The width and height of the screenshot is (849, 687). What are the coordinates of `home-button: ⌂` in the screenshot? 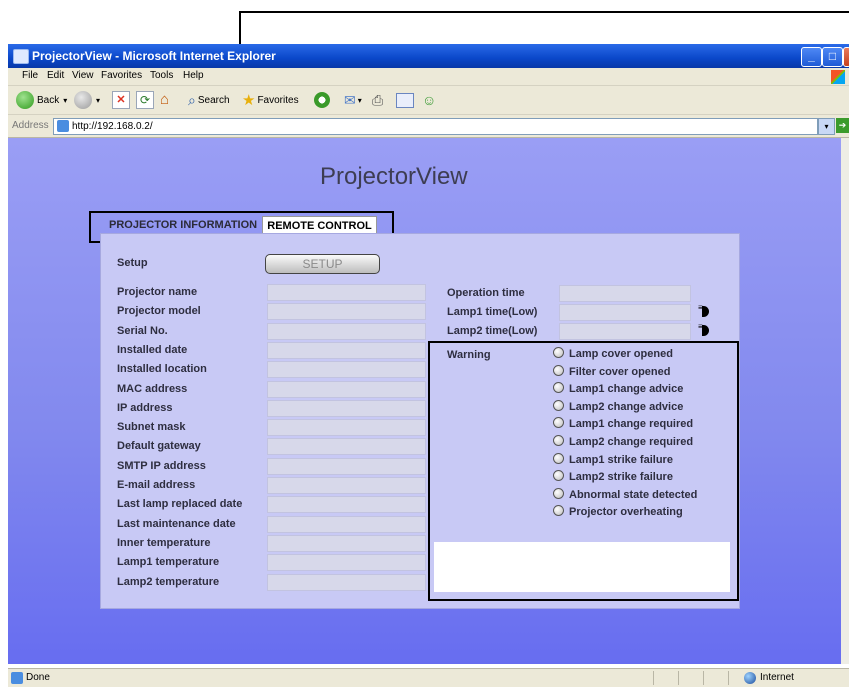 It's located at (169, 100).